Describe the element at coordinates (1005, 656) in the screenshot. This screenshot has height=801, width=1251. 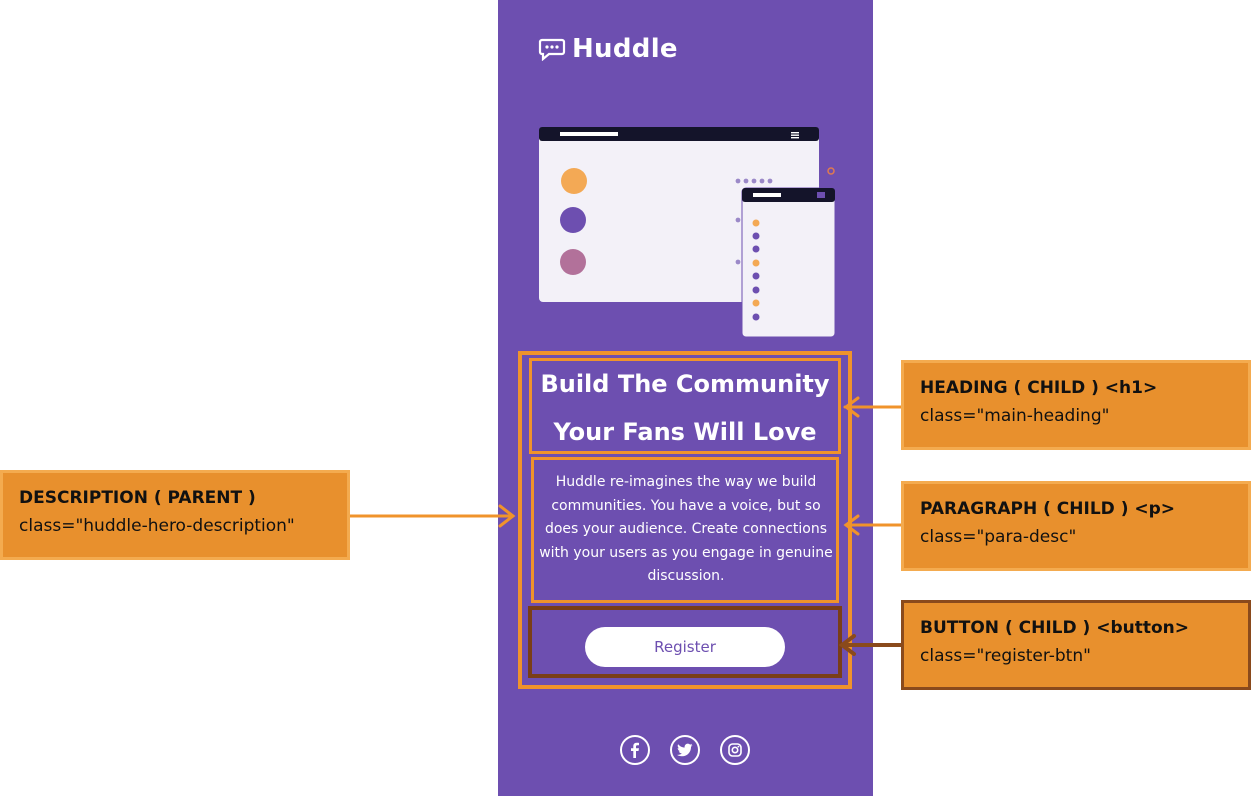
I see `button-callout-class: class="register-btn"` at that location.